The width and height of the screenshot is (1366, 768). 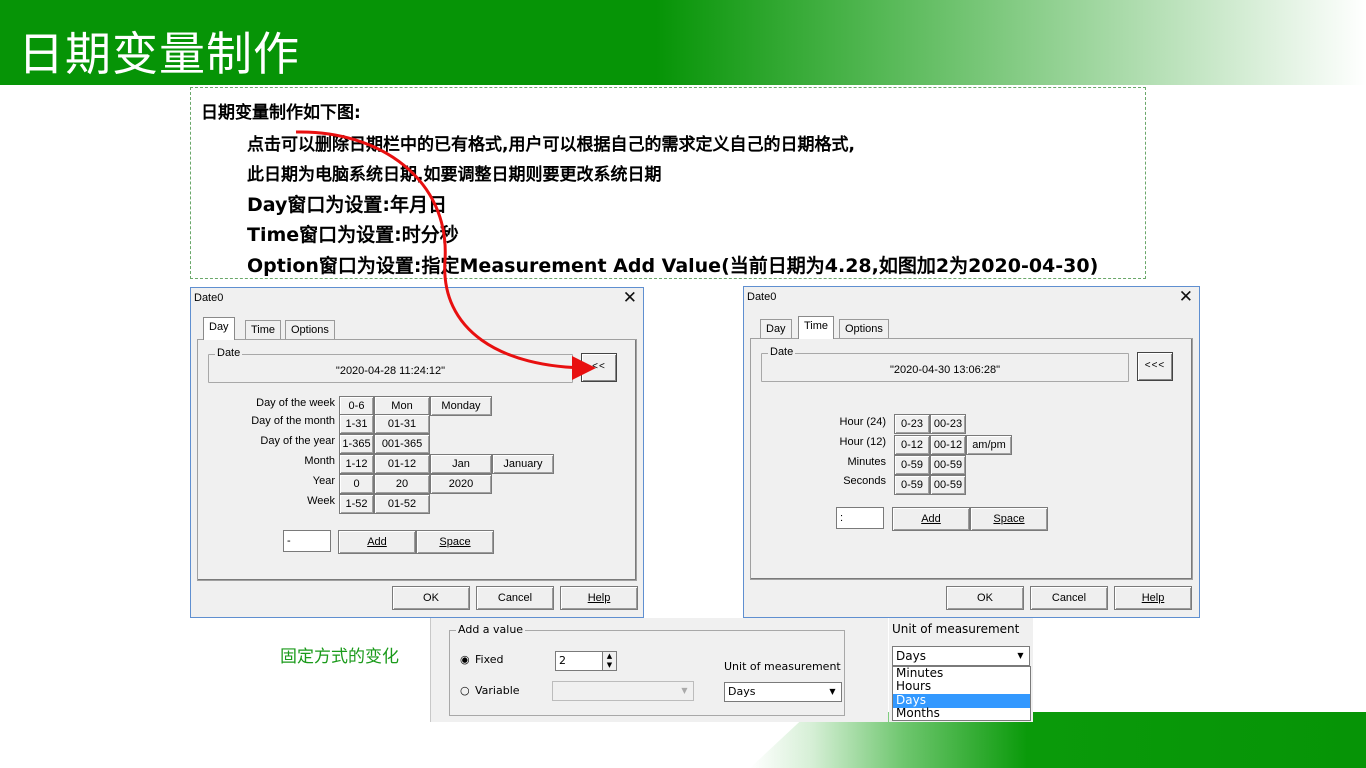 I want to click on variable-radio: ○ Variable, so click(x=490, y=690).